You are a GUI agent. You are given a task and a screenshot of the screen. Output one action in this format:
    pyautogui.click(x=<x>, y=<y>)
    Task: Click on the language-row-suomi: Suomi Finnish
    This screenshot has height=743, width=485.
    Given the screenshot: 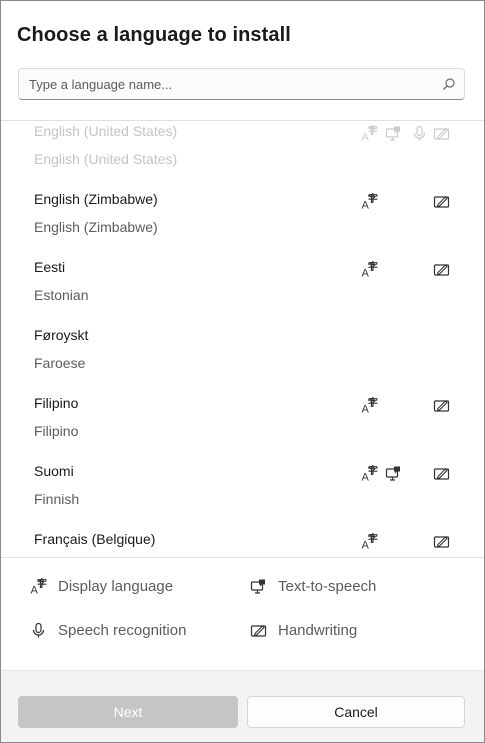 What is the action you would take?
    pyautogui.click(x=242, y=497)
    